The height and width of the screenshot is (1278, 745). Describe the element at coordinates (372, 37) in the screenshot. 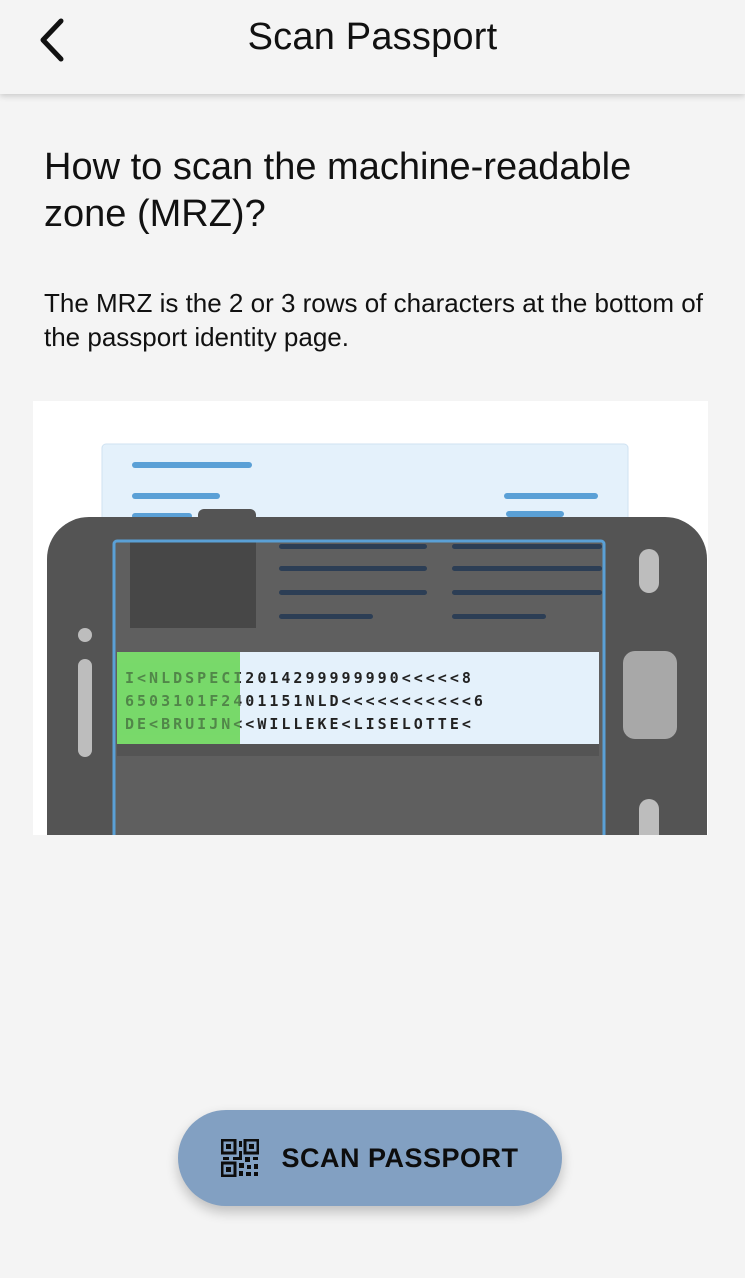

I see `page-title: Scan Passport` at that location.